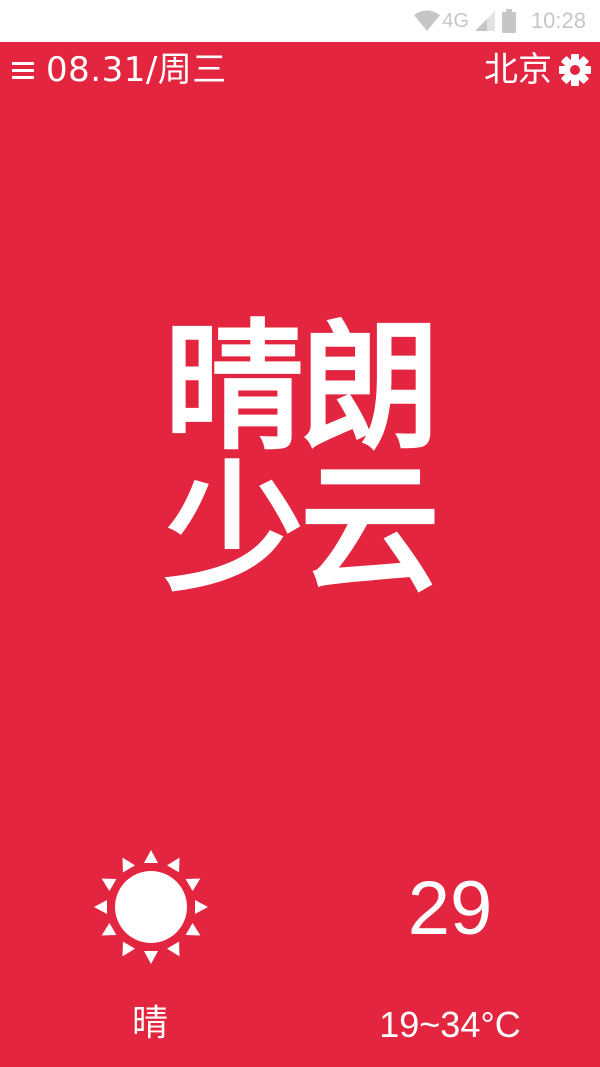 The width and height of the screenshot is (600, 1067). Describe the element at coordinates (24, 70) in the screenshot. I see `menu-icon` at that location.